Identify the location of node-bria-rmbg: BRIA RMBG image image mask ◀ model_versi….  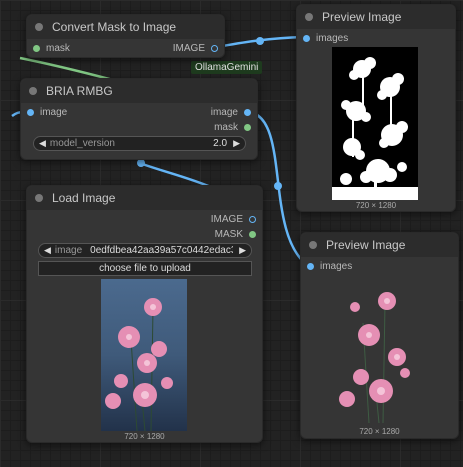
(139, 119).